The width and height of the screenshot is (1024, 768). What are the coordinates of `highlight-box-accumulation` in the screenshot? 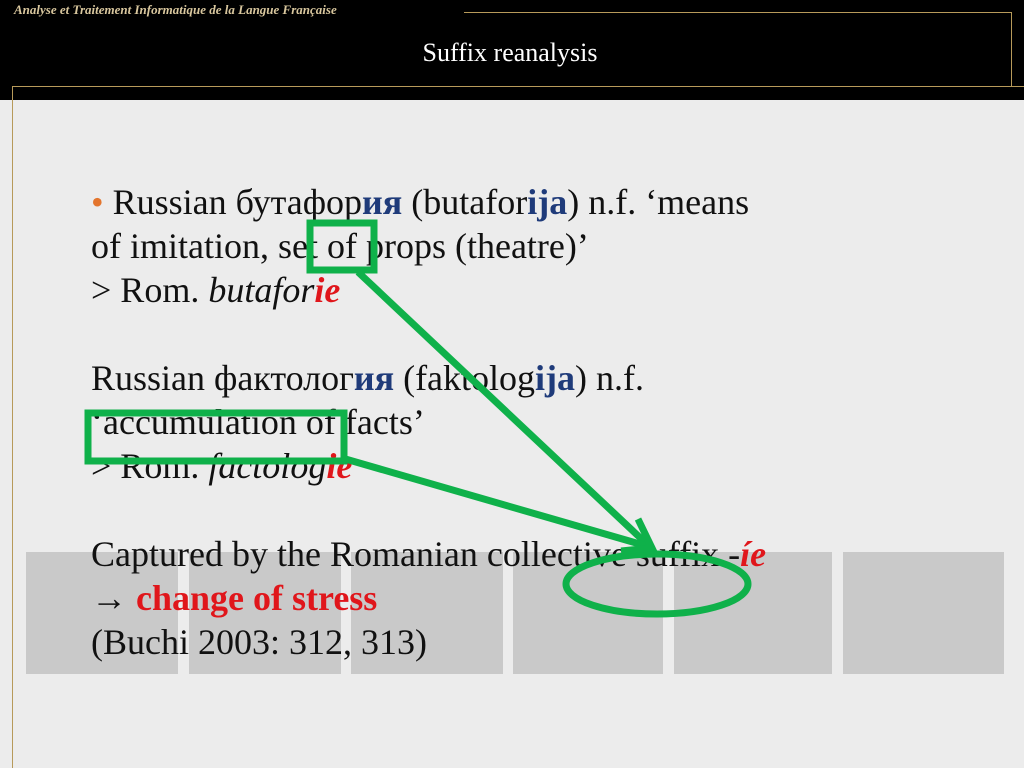 It's located at (216, 437).